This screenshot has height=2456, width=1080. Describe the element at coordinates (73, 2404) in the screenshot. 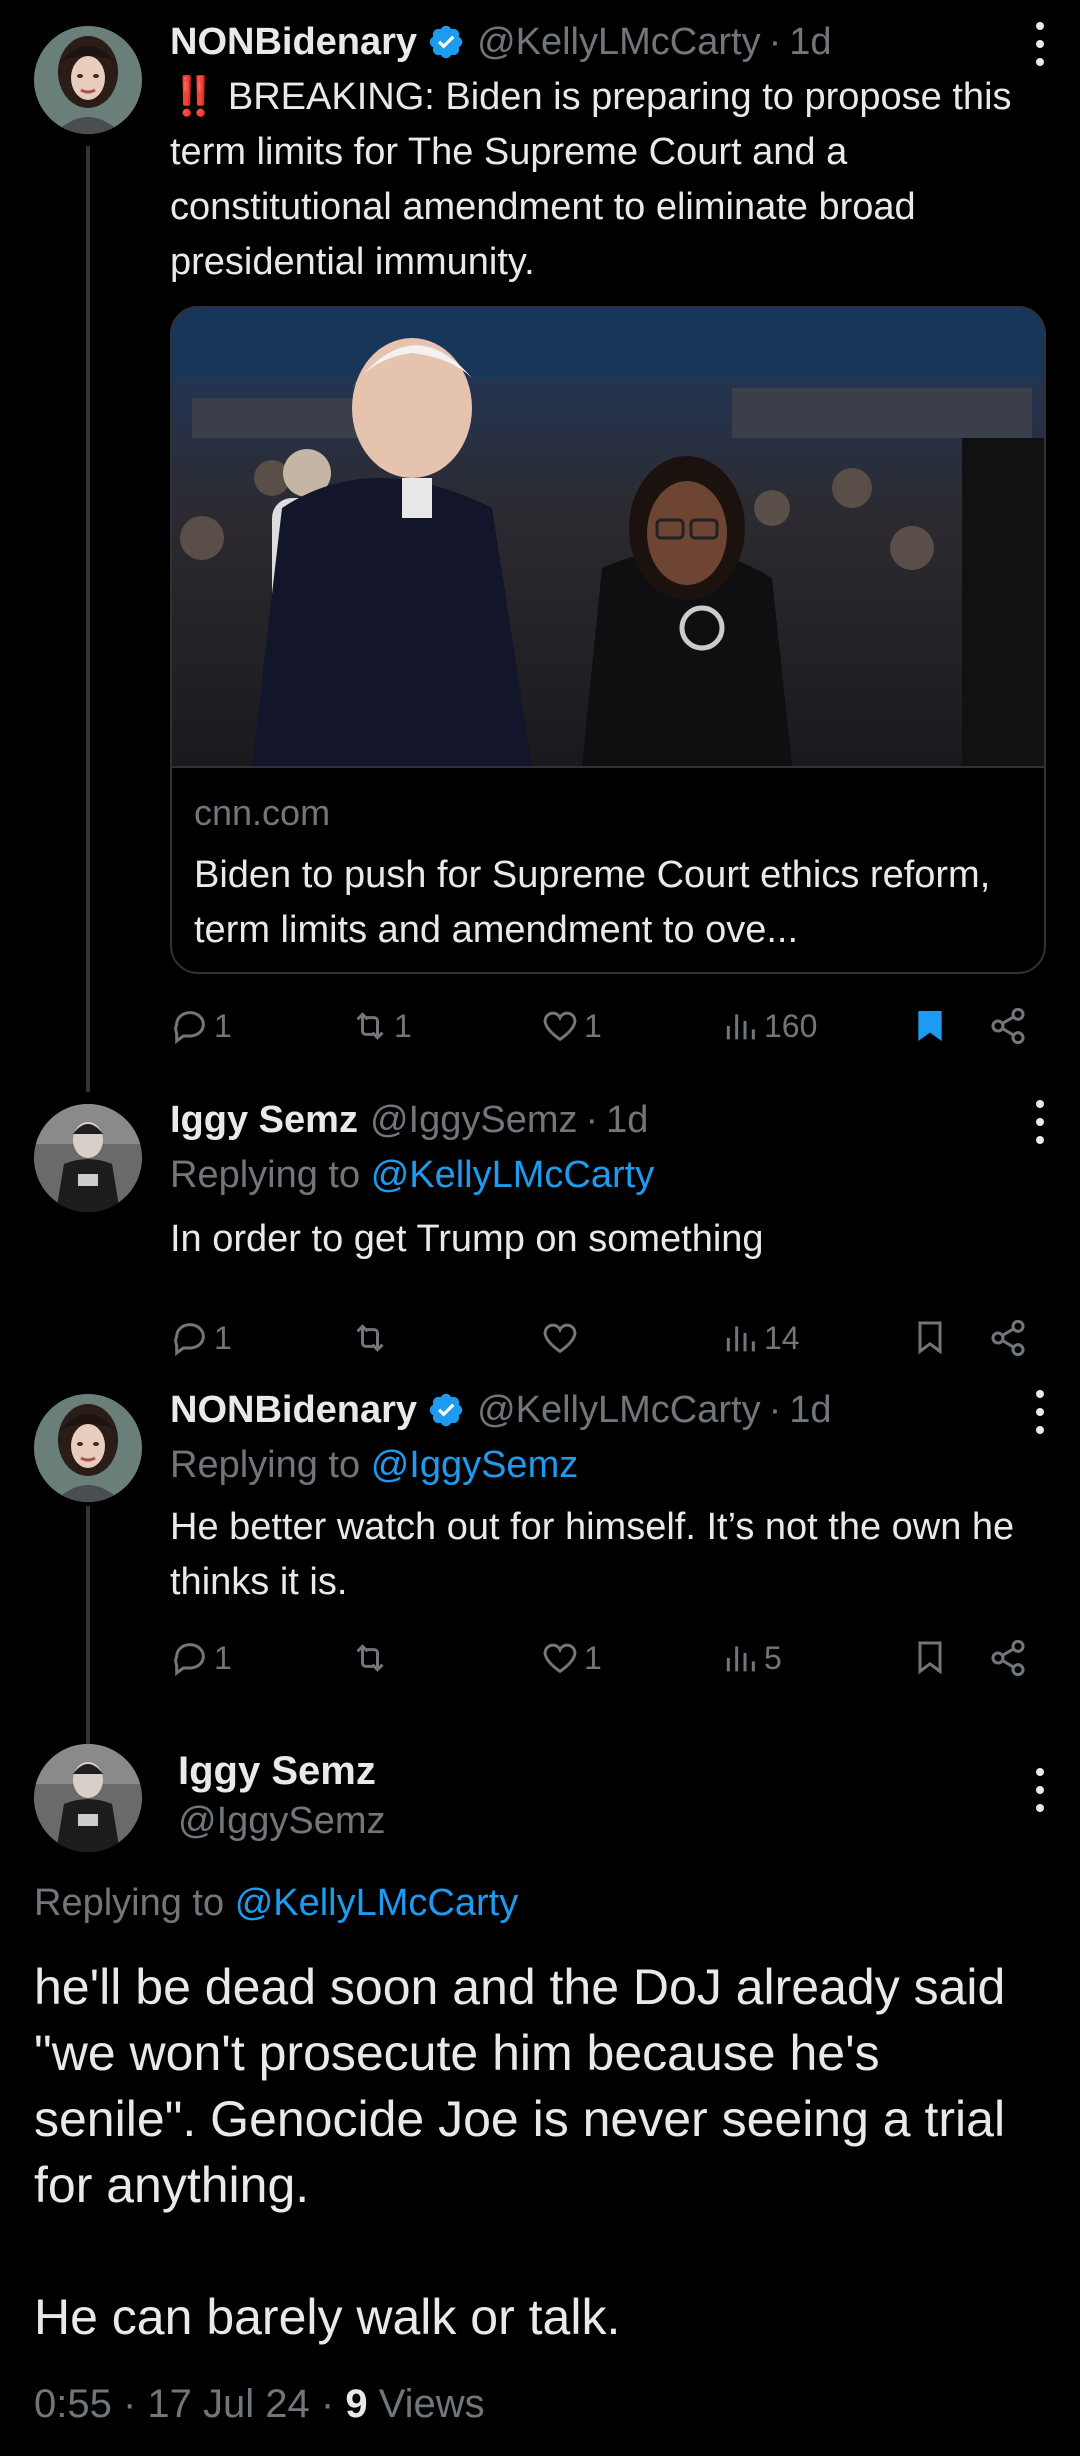

I see `post-time: 0:55` at that location.